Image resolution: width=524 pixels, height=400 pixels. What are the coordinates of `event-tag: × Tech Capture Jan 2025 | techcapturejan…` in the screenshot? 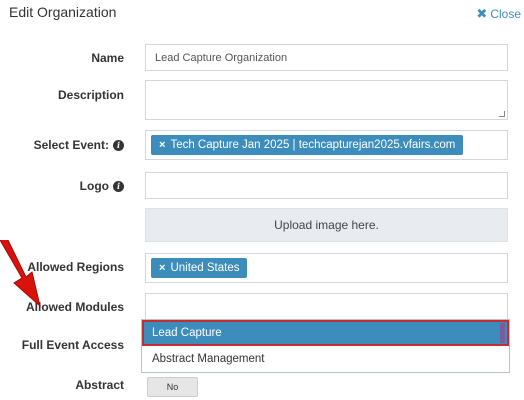 It's located at (307, 145).